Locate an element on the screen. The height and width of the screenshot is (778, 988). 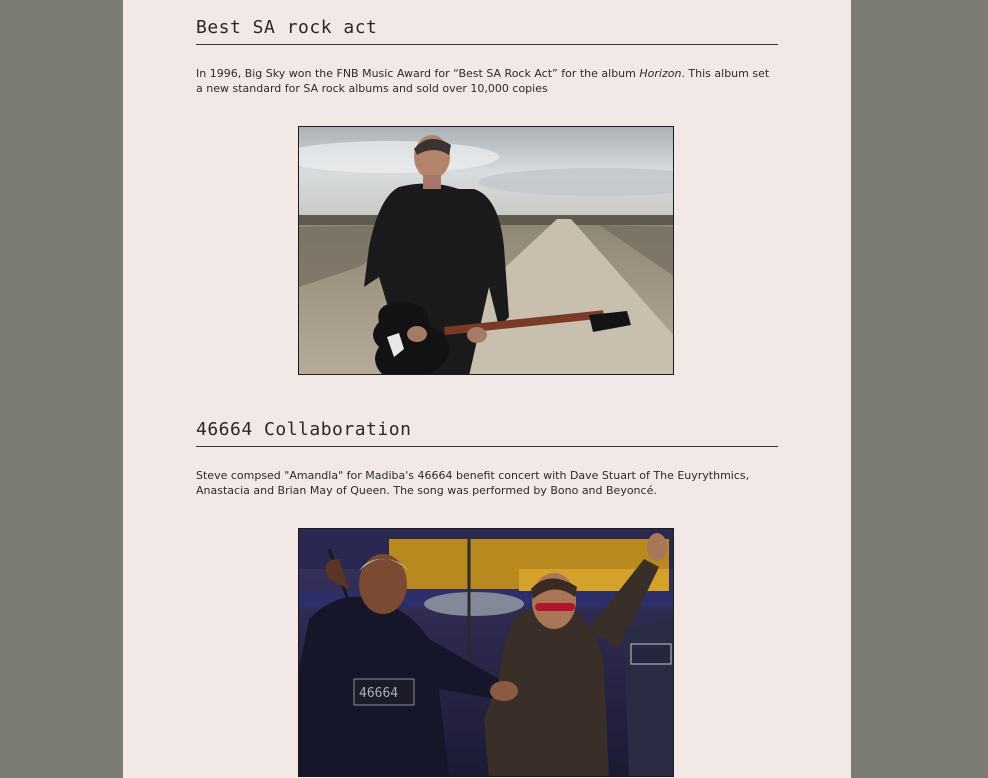
concert-stage-photo: 46664 is located at coordinates (486, 652).